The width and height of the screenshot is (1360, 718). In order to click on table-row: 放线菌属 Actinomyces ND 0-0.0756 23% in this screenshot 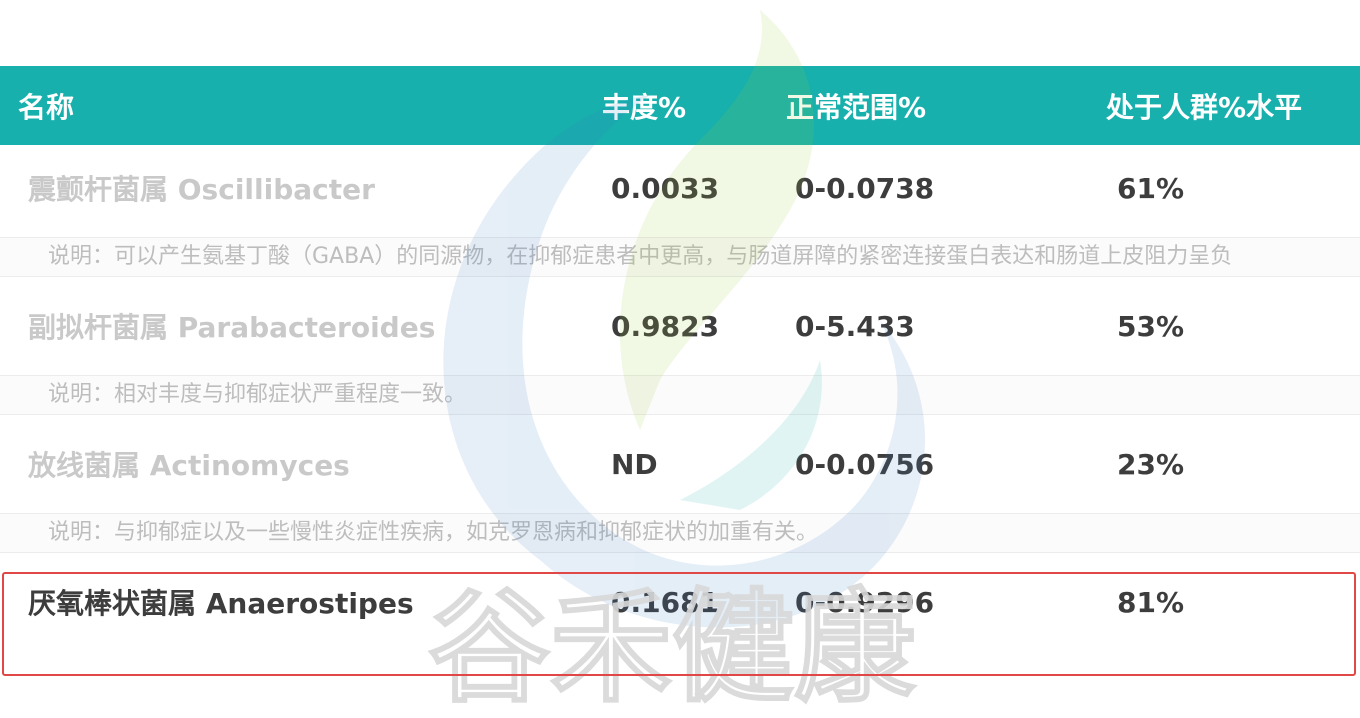, I will do `click(680, 464)`.